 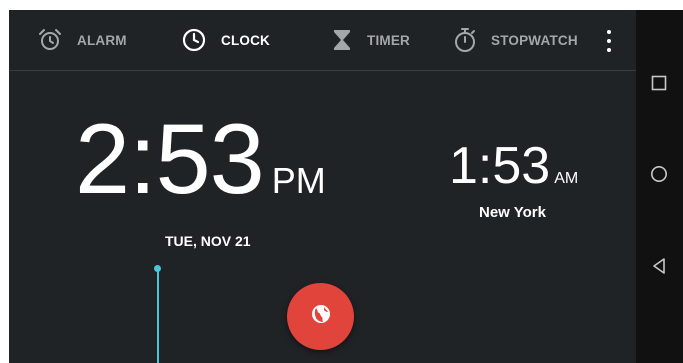 I want to click on home-button, so click(x=659, y=176).